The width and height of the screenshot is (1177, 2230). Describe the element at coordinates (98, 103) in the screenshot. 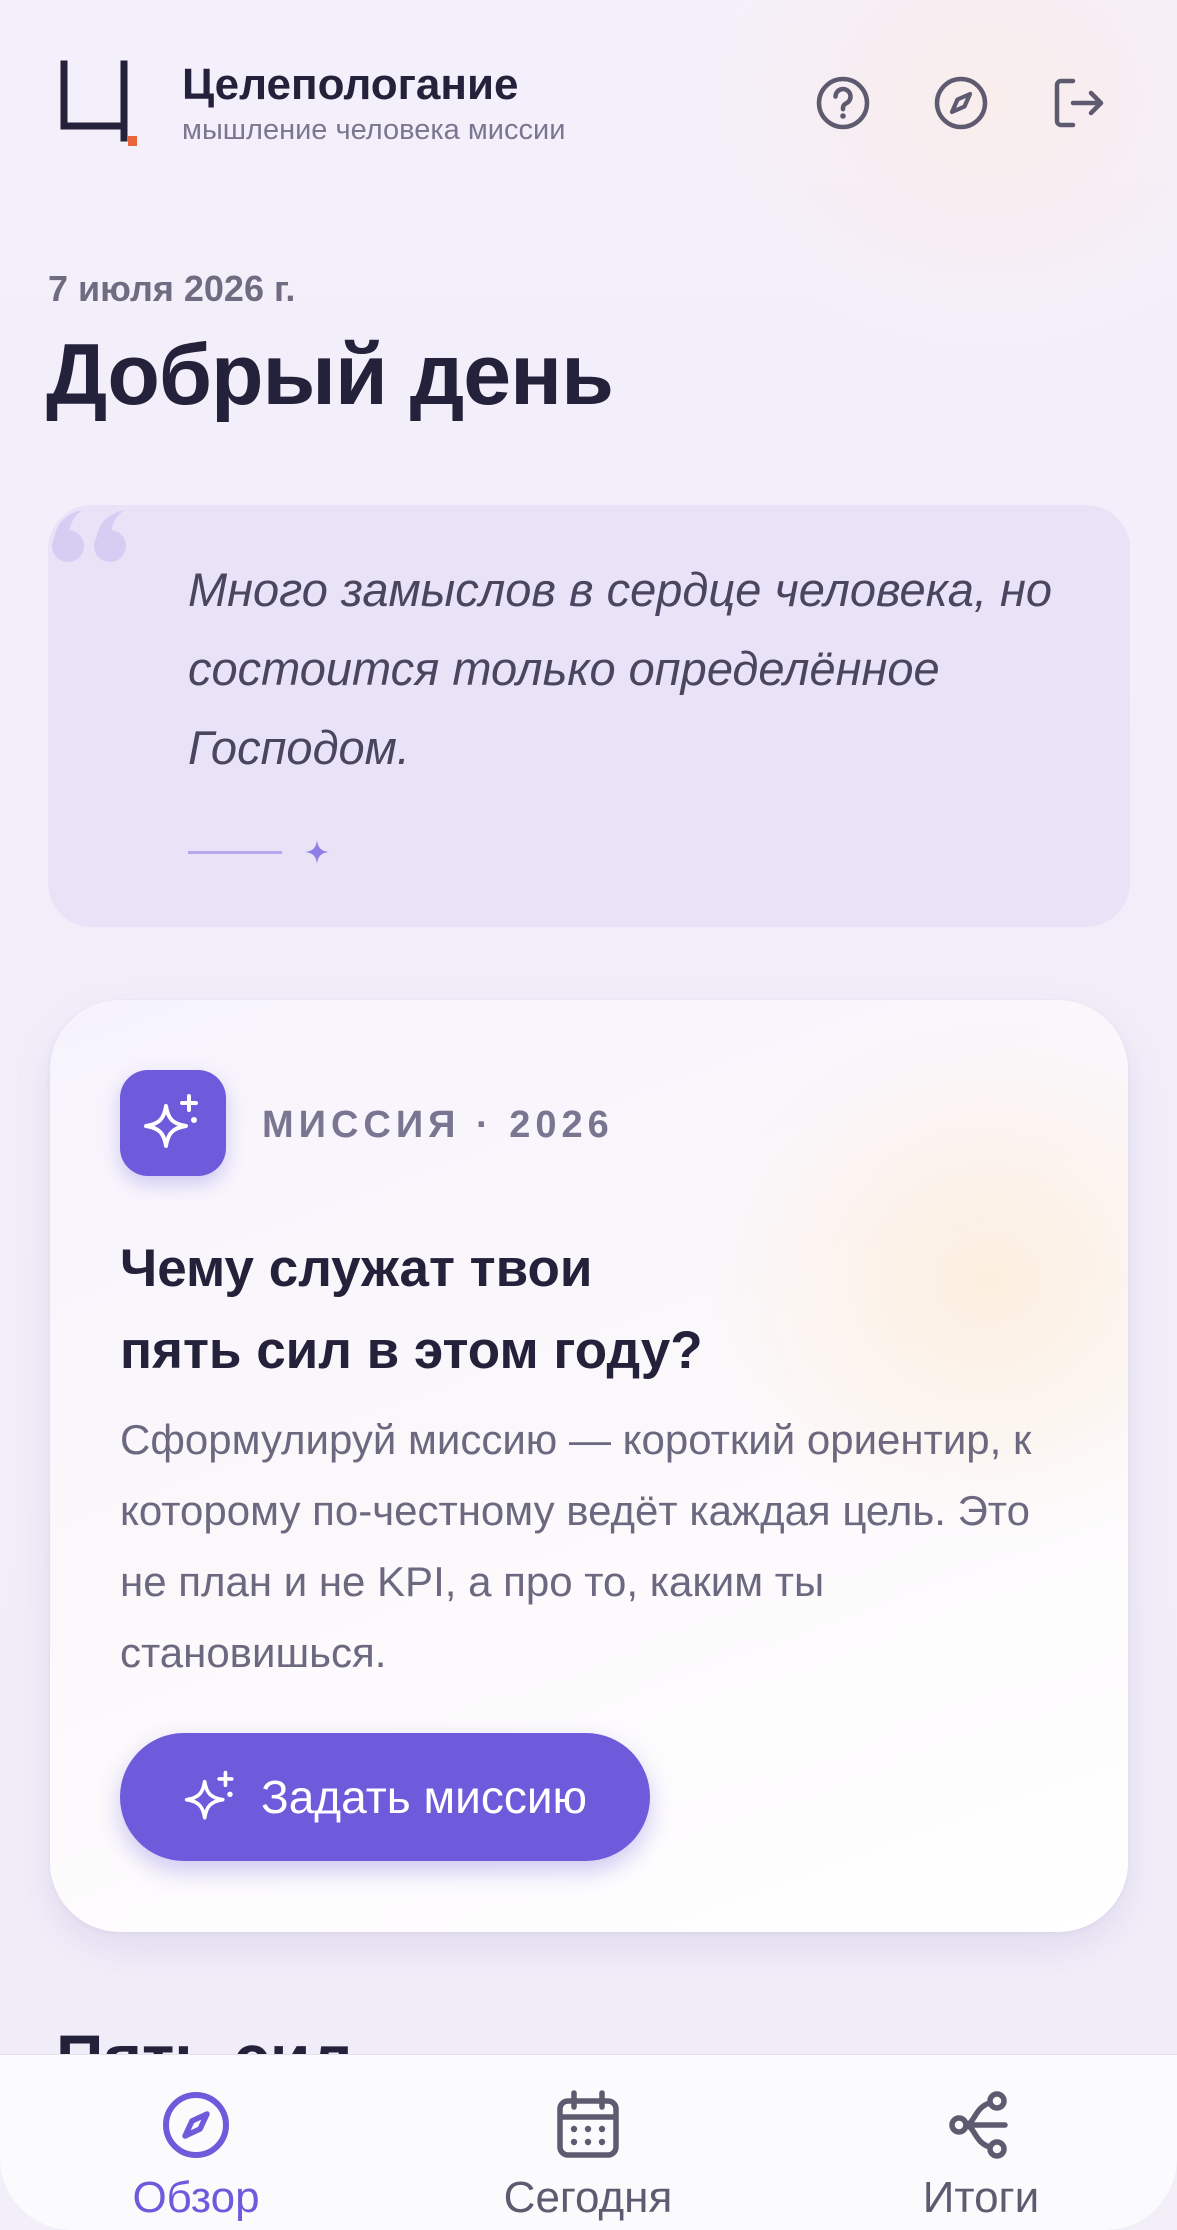

I see `app-logo` at that location.